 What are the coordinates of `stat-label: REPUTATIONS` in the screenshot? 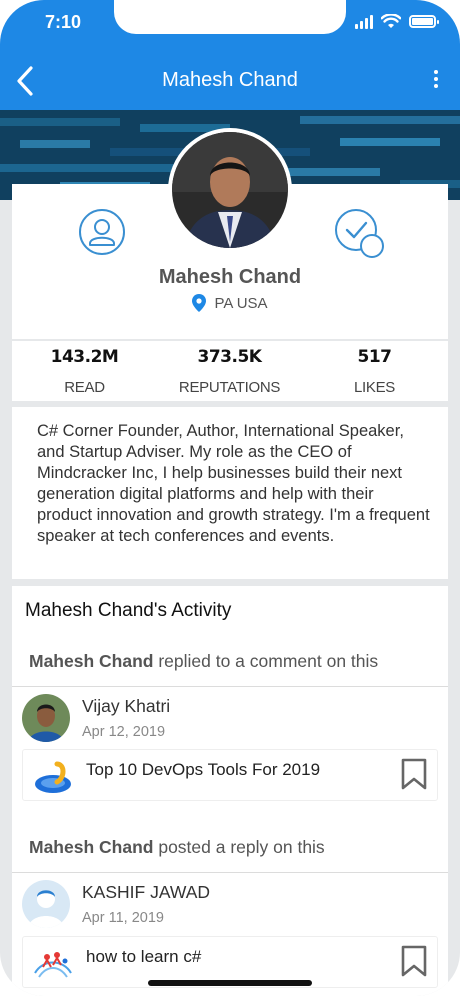 It's located at (229, 387).